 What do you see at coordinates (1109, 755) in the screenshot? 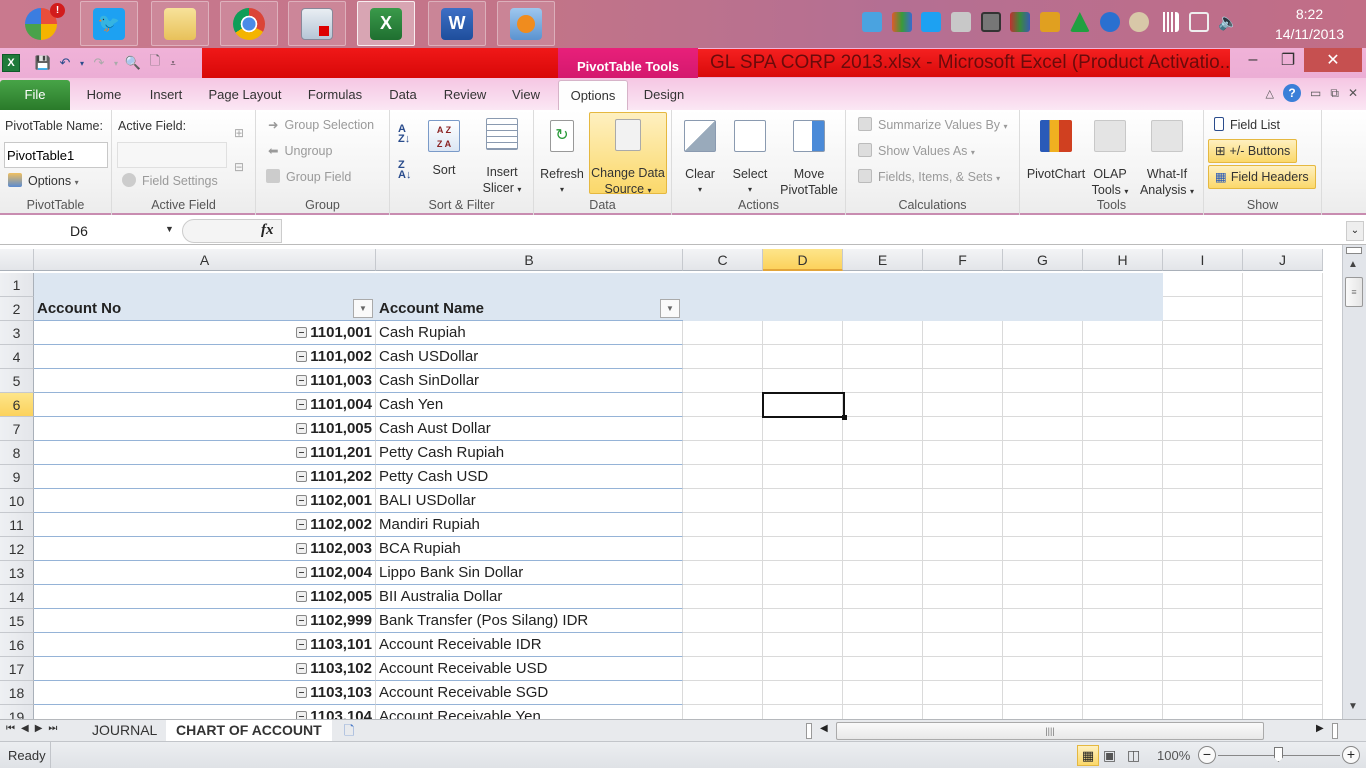
I see `page-layout-view-icon: ▣` at bounding box center [1109, 755].